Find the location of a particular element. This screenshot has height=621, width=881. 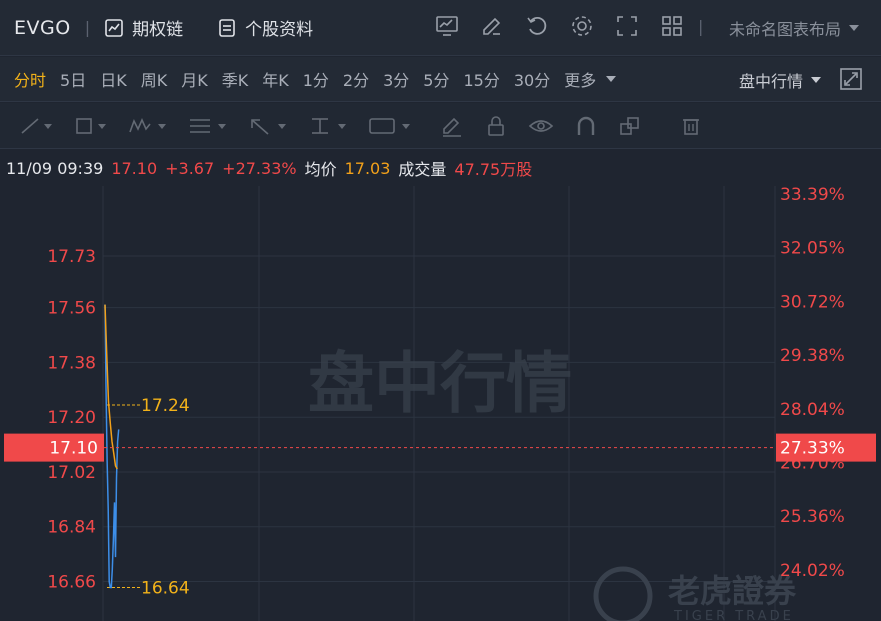

quote-price: 17.10 is located at coordinates (134, 168).